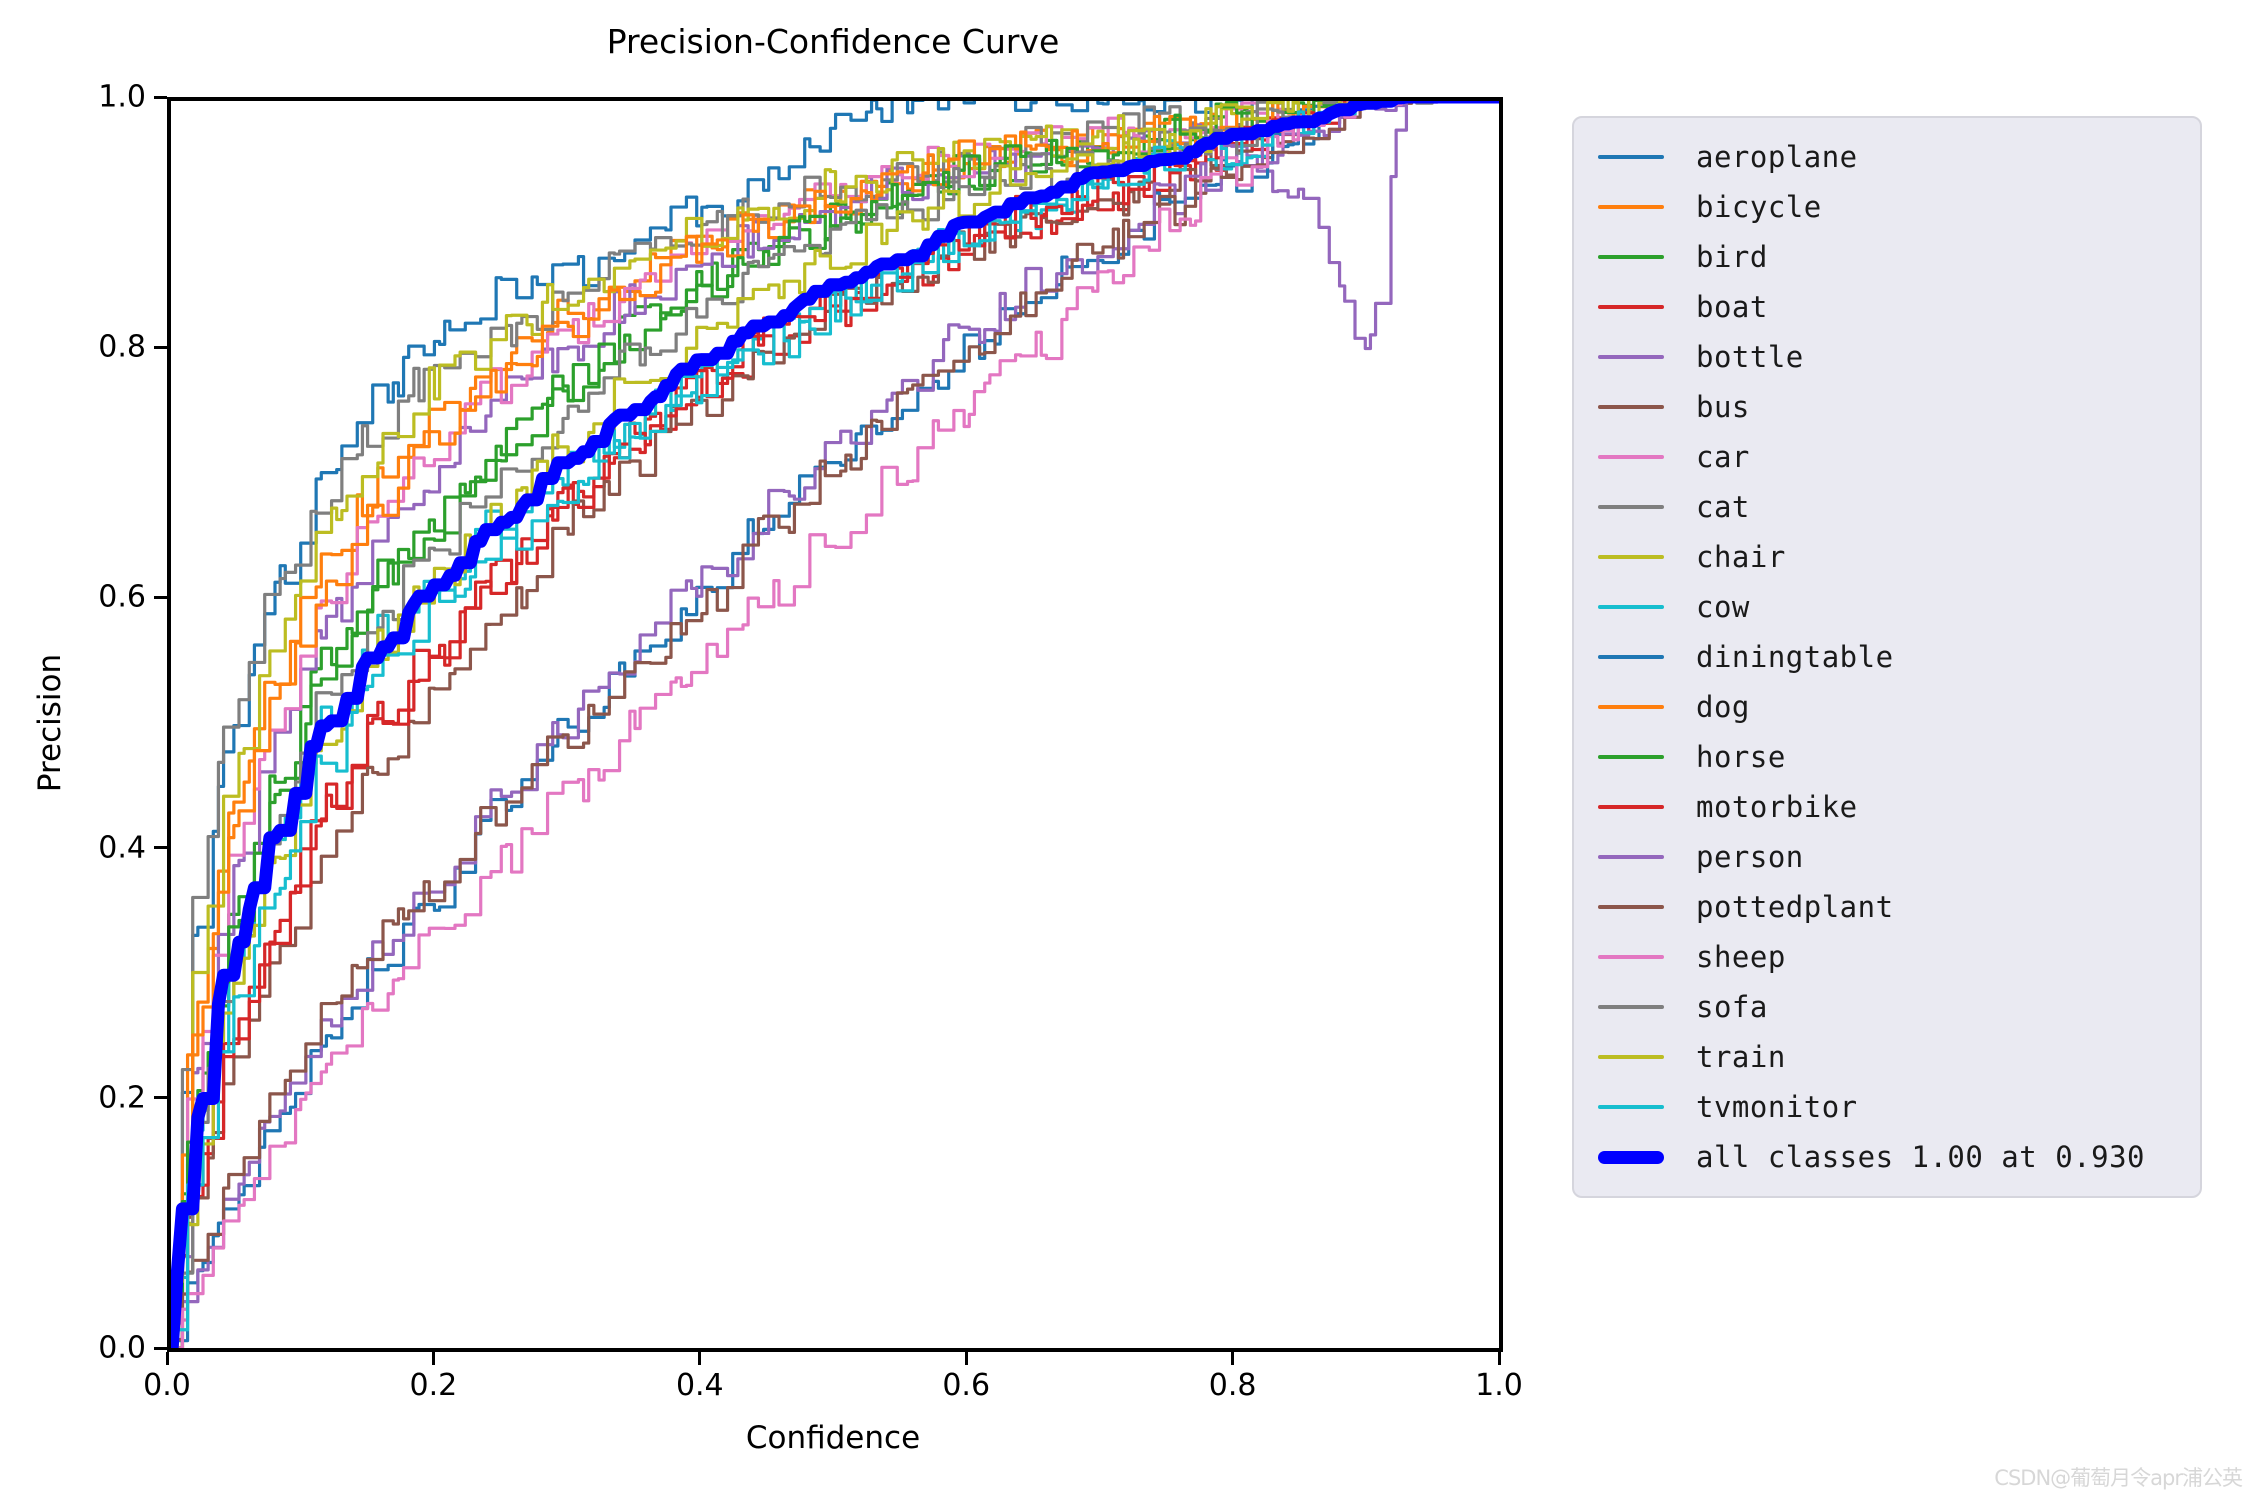  What do you see at coordinates (1723, 707) in the screenshot?
I see `legend-item-label: dog` at bounding box center [1723, 707].